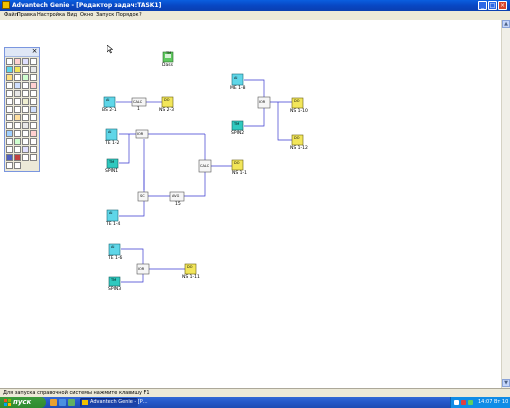 The width and height of the screenshot is (510, 408). I want to click on node-label-te12: TE 1-2, so click(112, 143).